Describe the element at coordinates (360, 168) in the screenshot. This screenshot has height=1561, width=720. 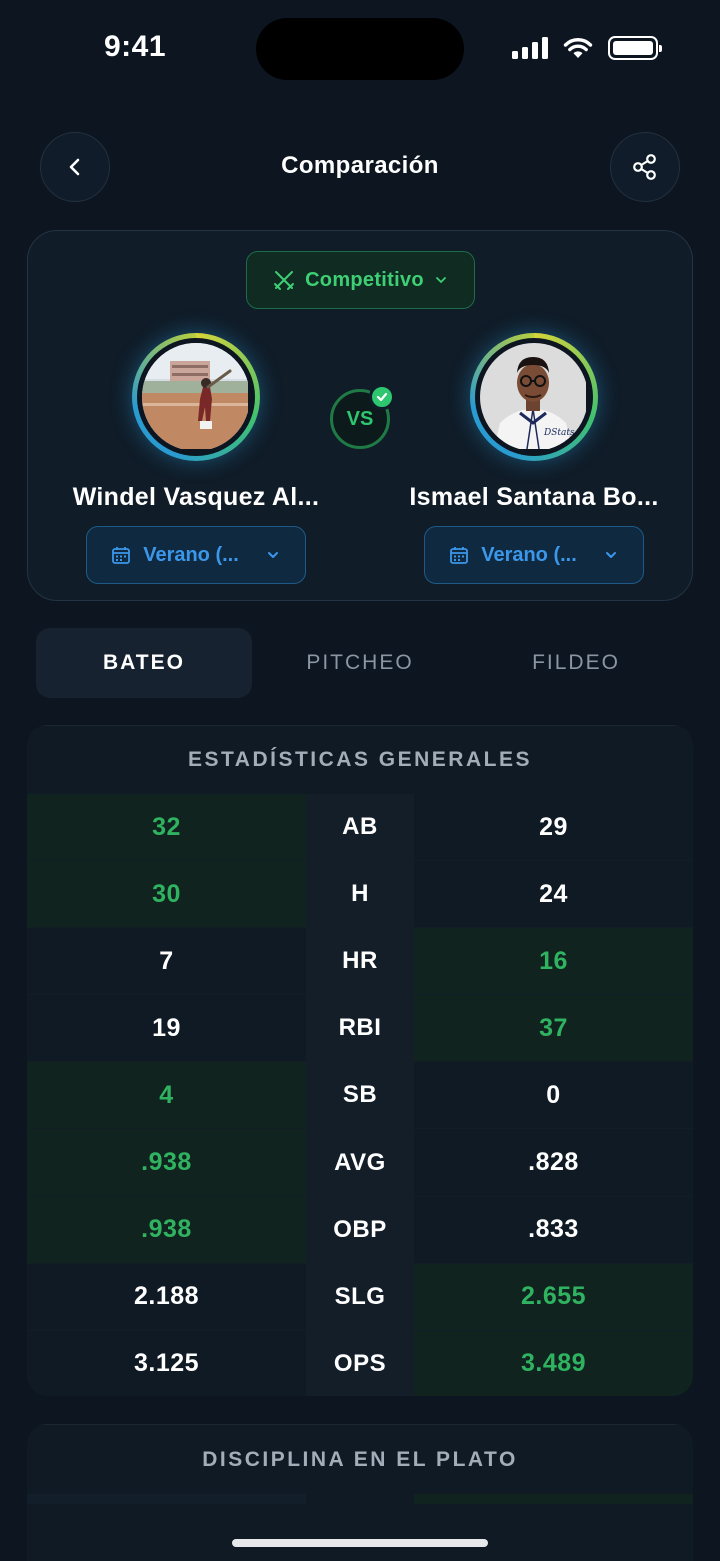
I see `header: Comparación` at that location.